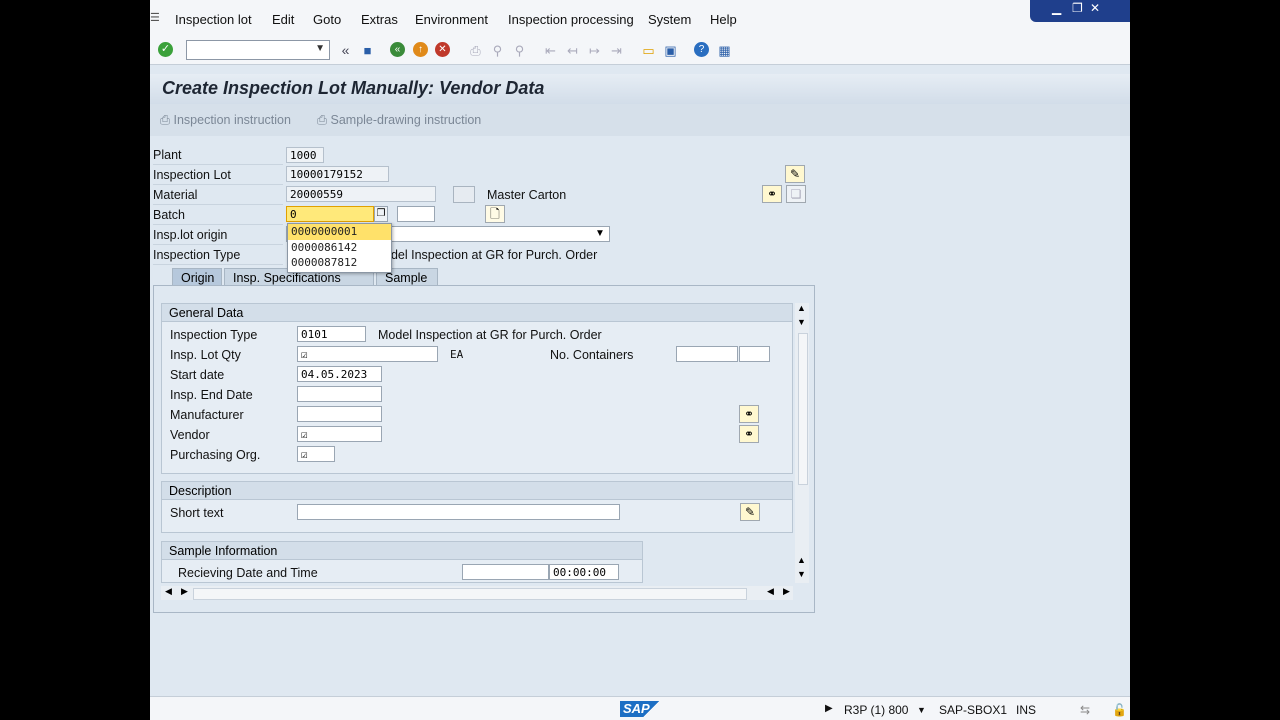 The image size is (1280, 720). What do you see at coordinates (339, 263) in the screenshot?
I see `list-item: 0000087812` at bounding box center [339, 263].